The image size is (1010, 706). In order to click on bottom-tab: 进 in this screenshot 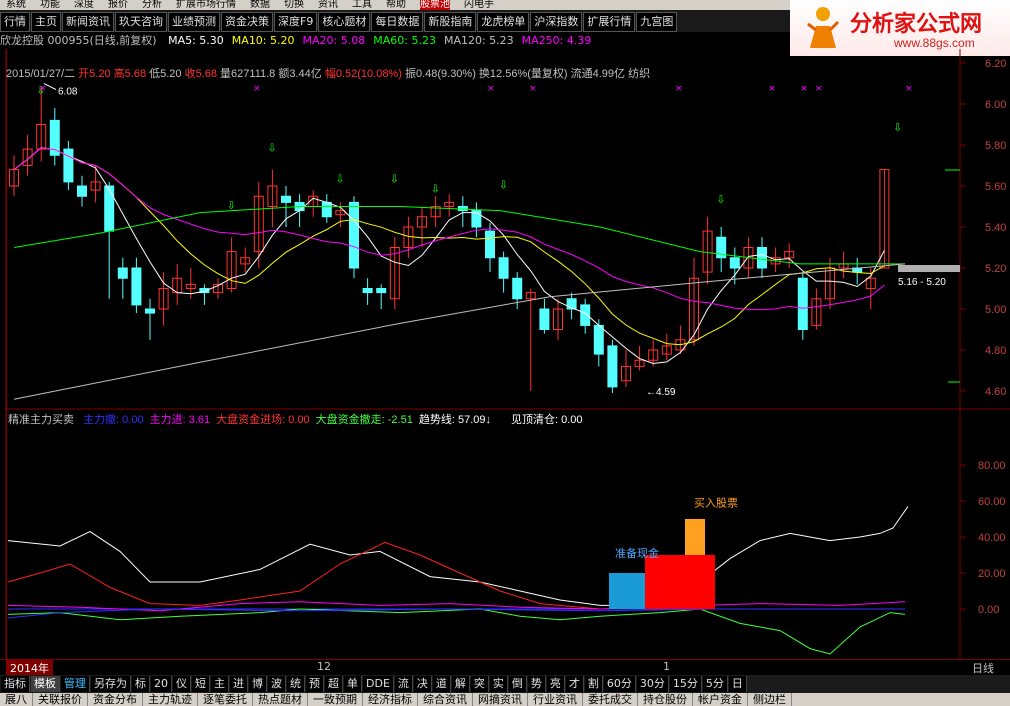, I will do `click(239, 684)`.